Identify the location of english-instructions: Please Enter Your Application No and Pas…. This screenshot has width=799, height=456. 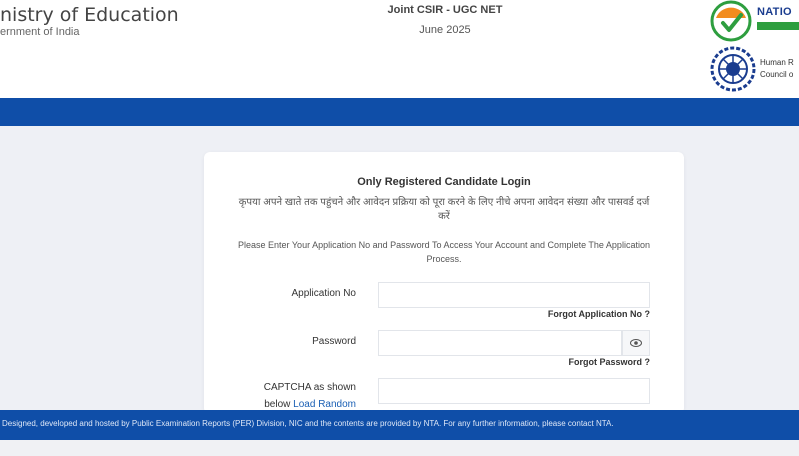
(444, 252).